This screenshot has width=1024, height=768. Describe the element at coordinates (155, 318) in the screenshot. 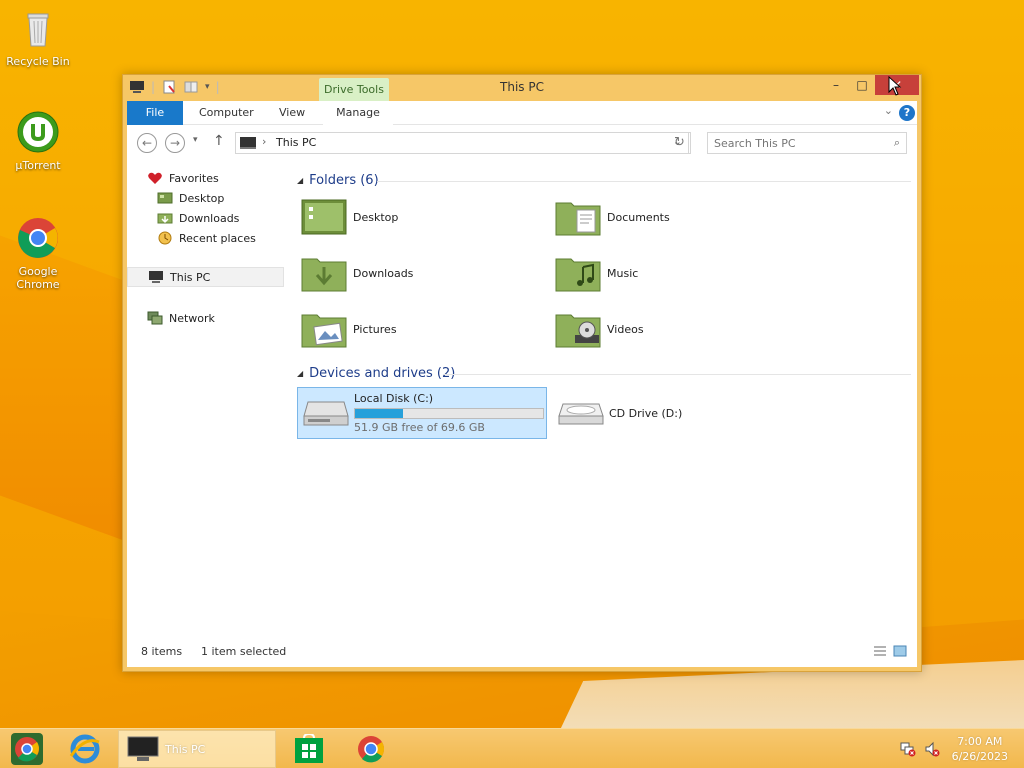

I see `network-icon` at that location.